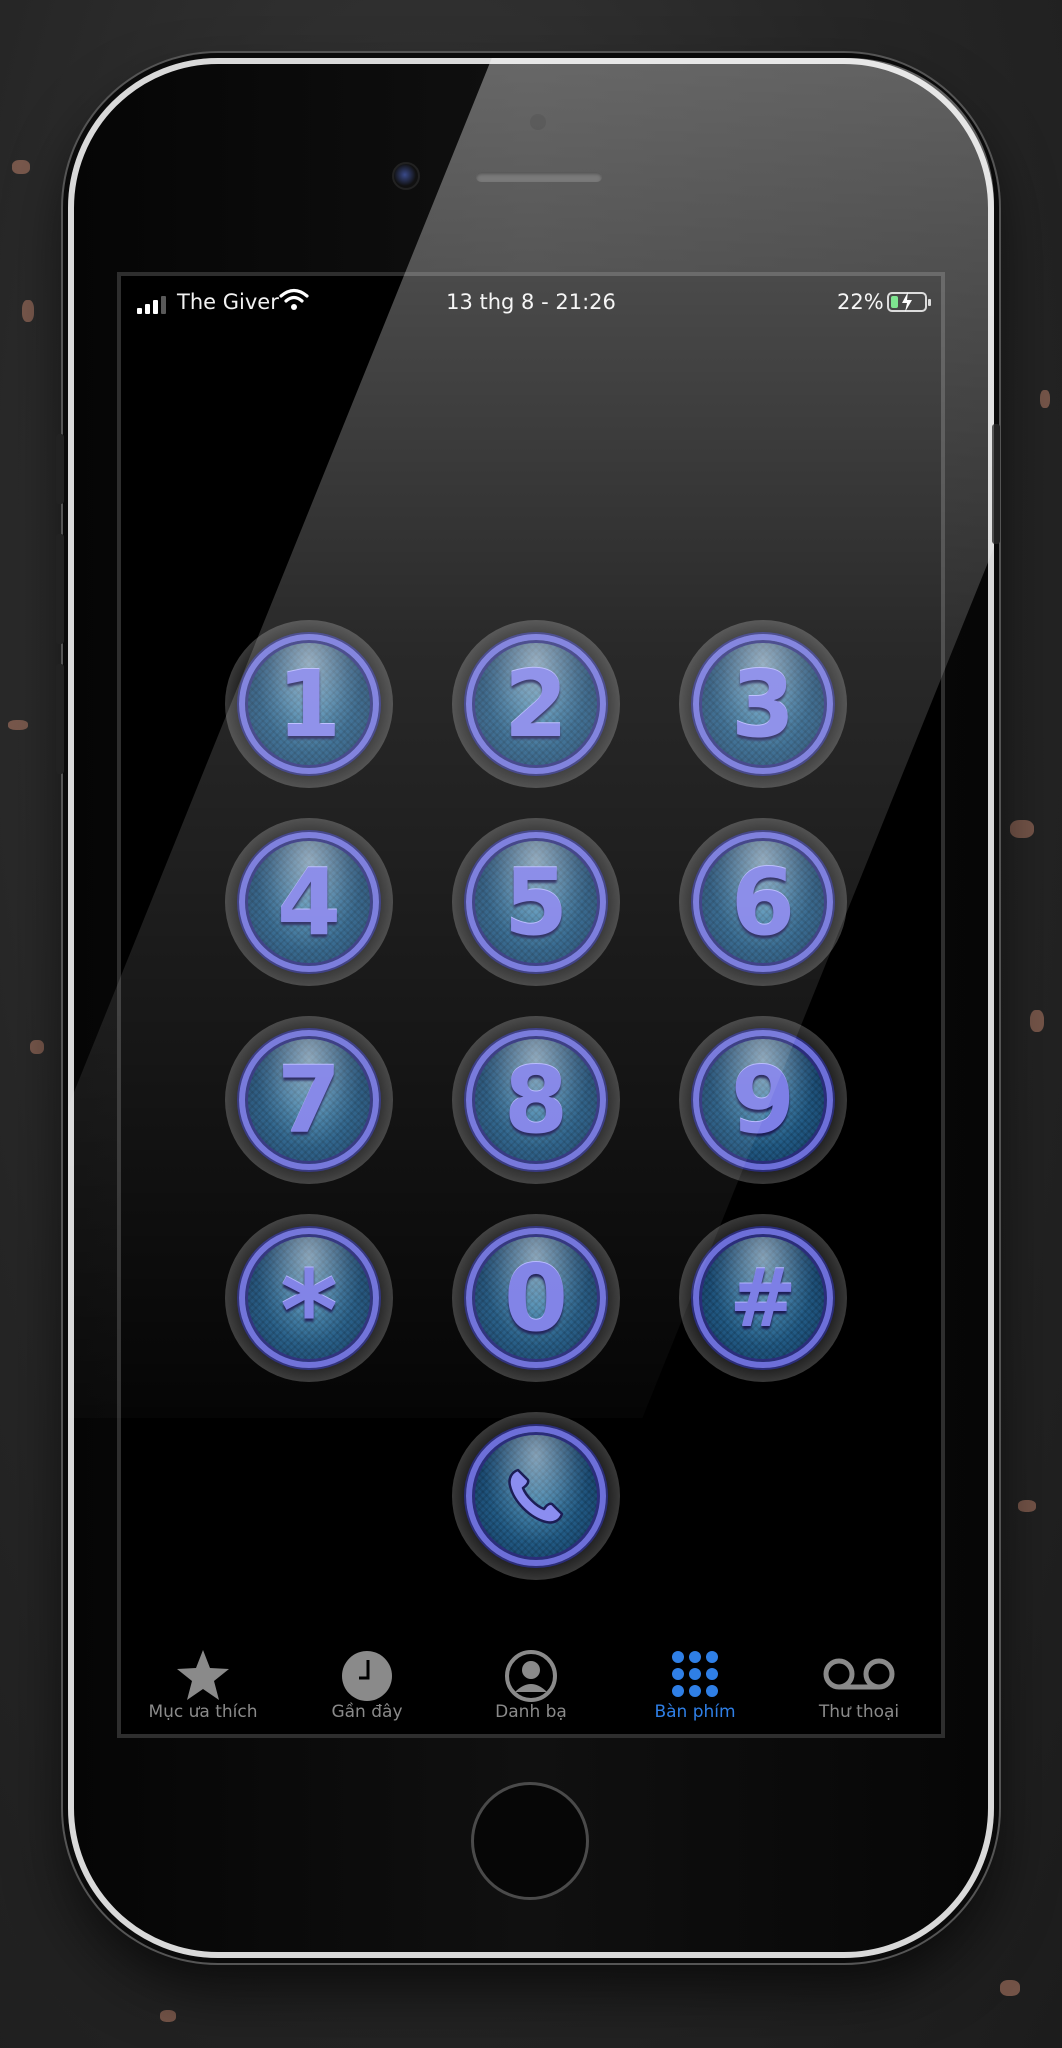  I want to click on battery-icon, so click(909, 302).